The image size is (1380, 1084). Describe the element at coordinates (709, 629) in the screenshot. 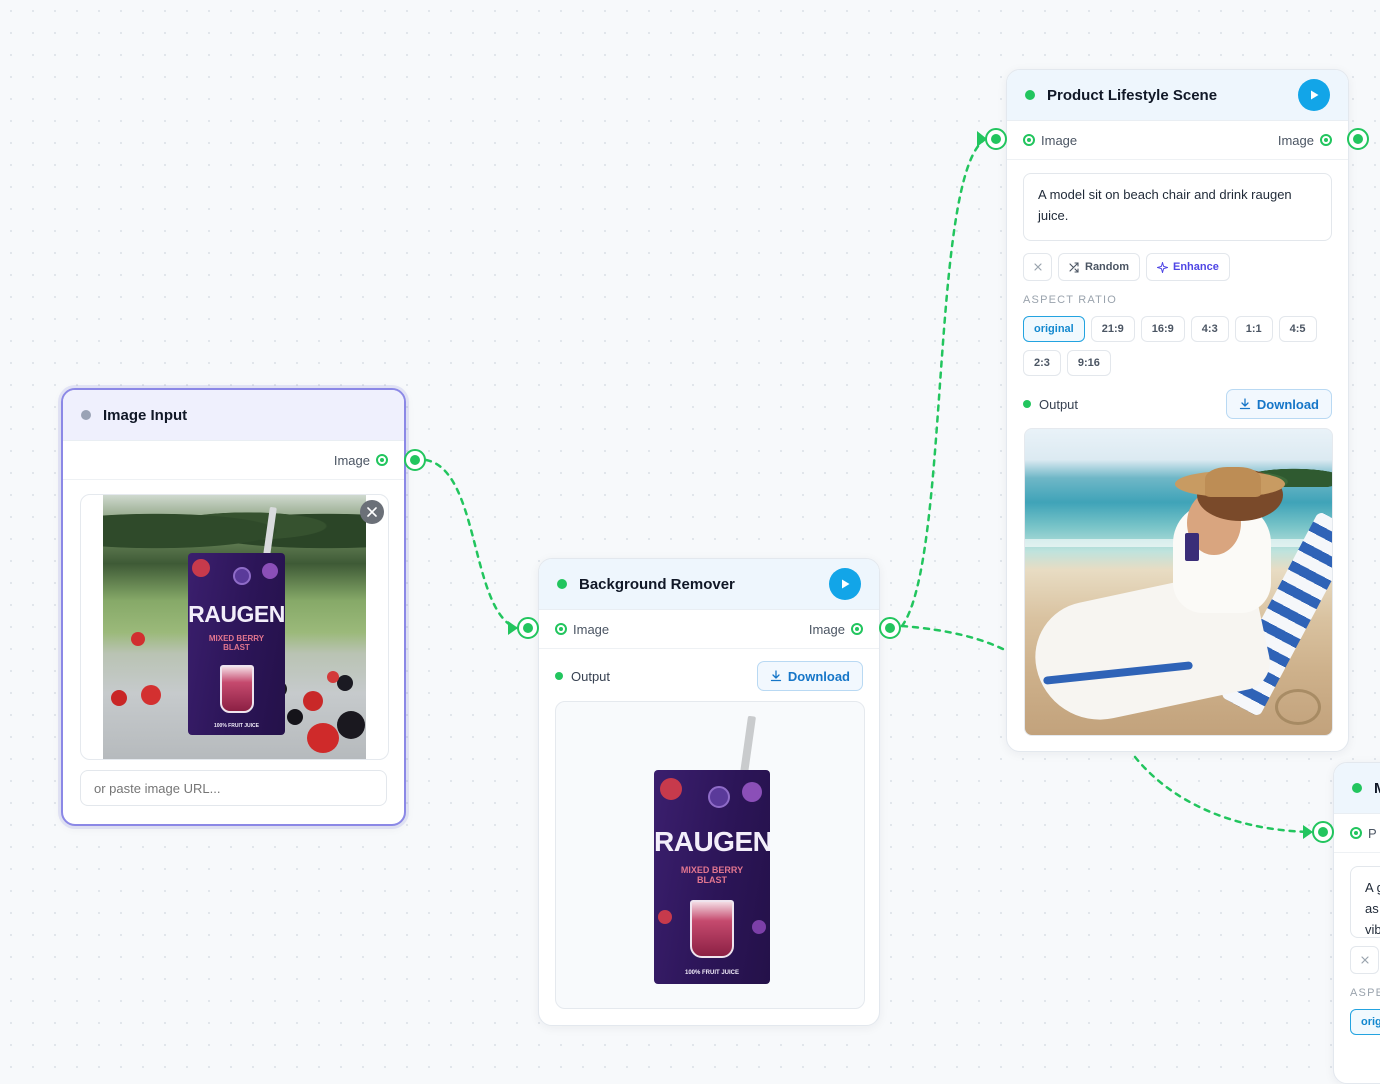

I see `port-row: Image Image` at that location.